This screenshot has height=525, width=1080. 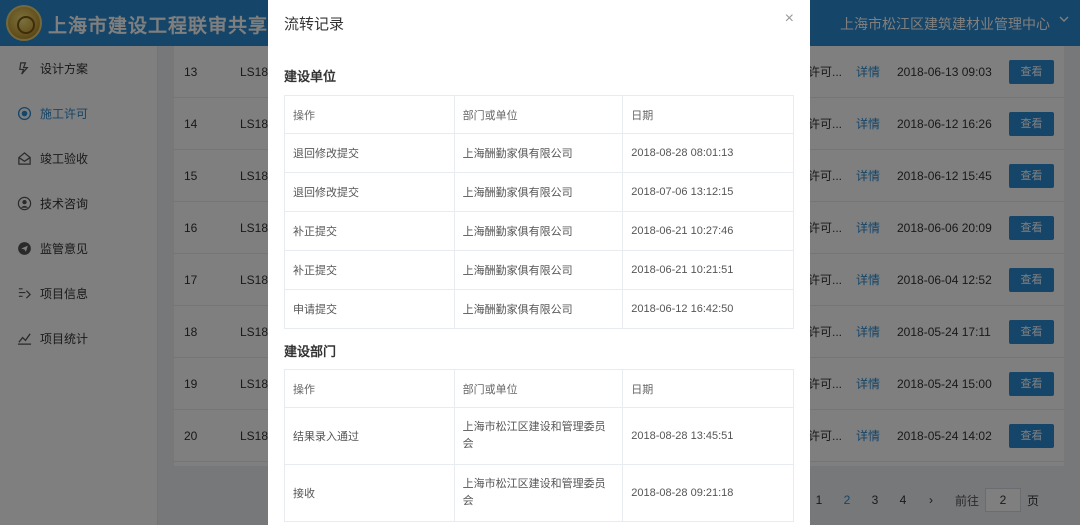 What do you see at coordinates (708, 309) in the screenshot?
I see `cell-date: 2018-06-12 16:42:50` at bounding box center [708, 309].